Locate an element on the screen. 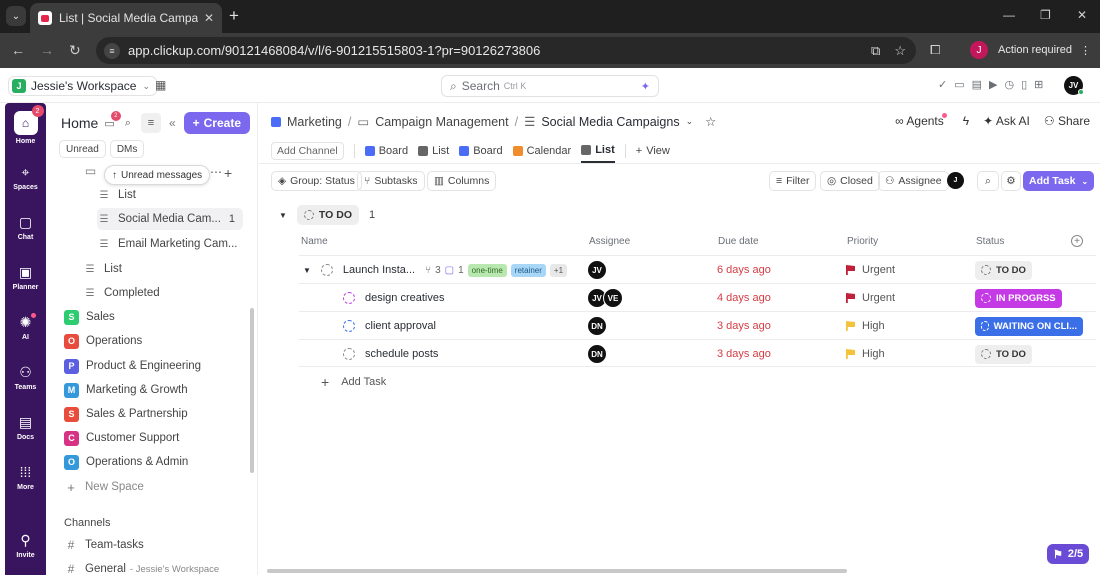  favorite-star-icon: ☆ is located at coordinates (710, 121).